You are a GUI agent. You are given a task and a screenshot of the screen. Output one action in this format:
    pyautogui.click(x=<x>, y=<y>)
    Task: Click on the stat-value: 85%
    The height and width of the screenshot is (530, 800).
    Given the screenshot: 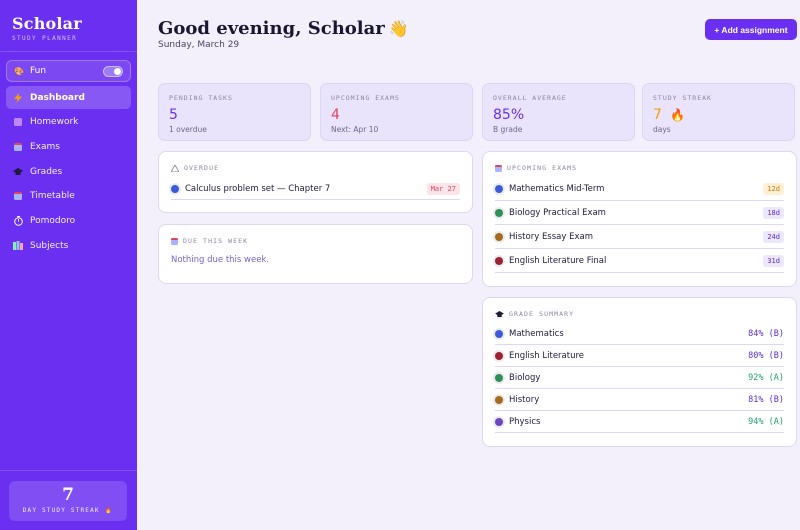 What is the action you would take?
    pyautogui.click(x=509, y=115)
    